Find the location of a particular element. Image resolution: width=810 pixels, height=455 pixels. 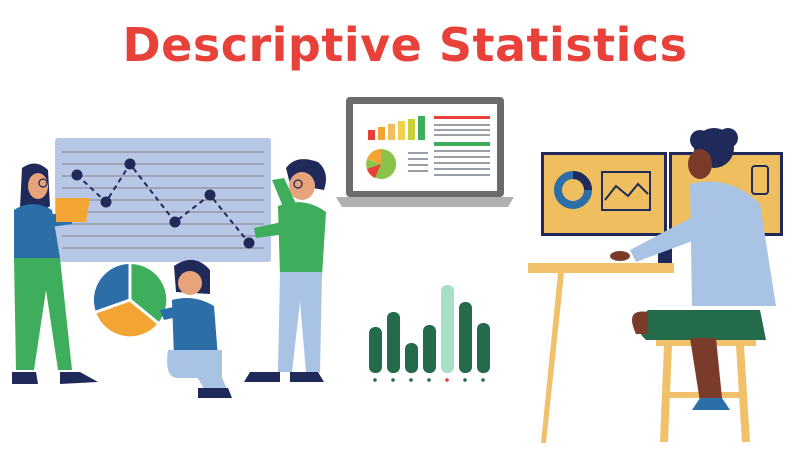

kneeling-person-with-pie-chart is located at coordinates (162, 328).